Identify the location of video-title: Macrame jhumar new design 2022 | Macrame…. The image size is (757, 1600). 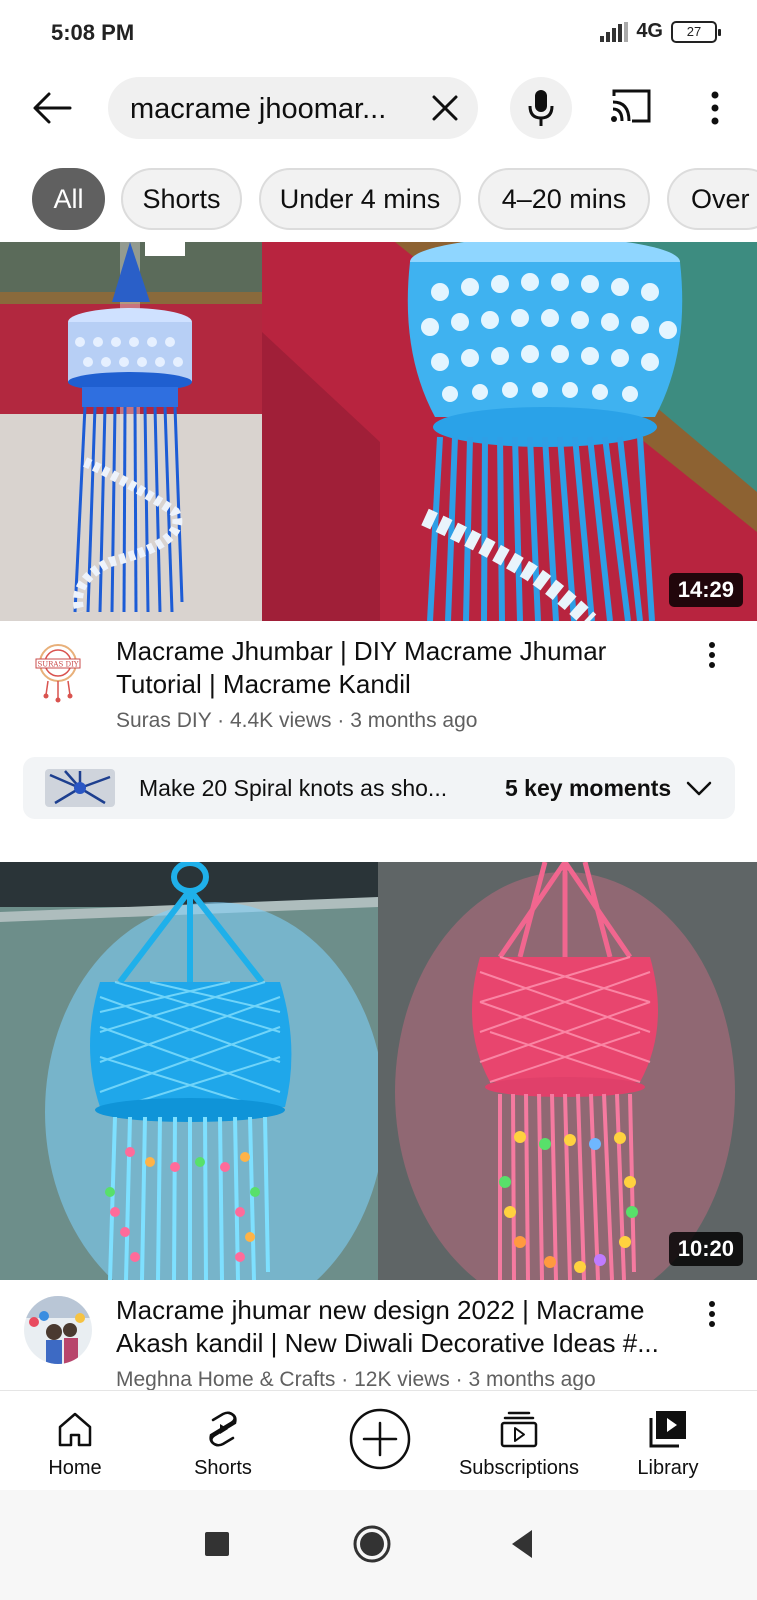
(396, 1327).